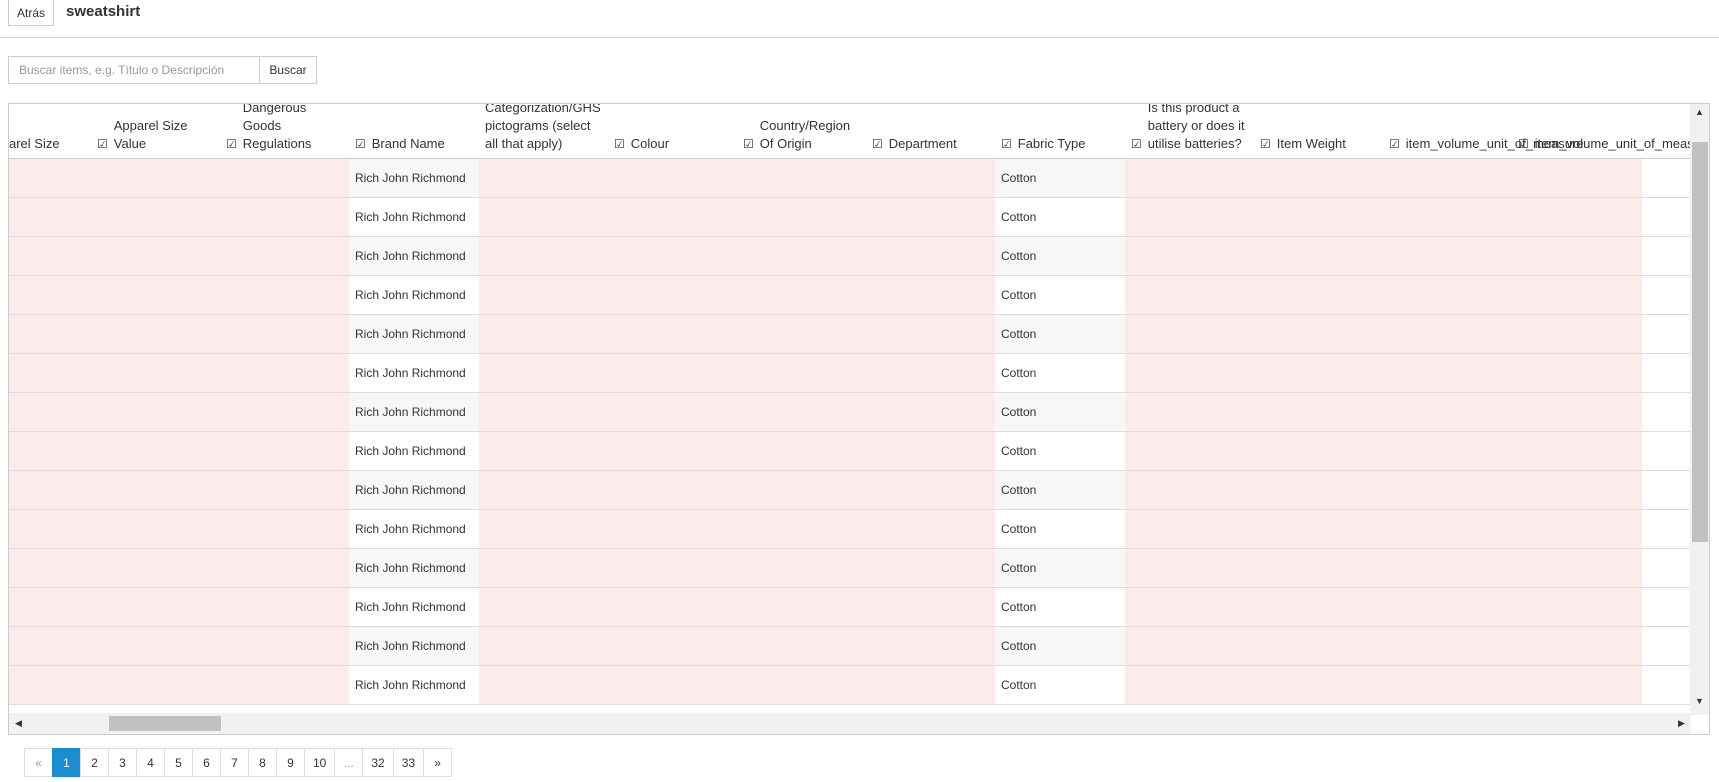 The width and height of the screenshot is (1719, 782). Describe the element at coordinates (801, 131) in the screenshot. I see `column-header: ☑ Country/Region Of Origin` at that location.